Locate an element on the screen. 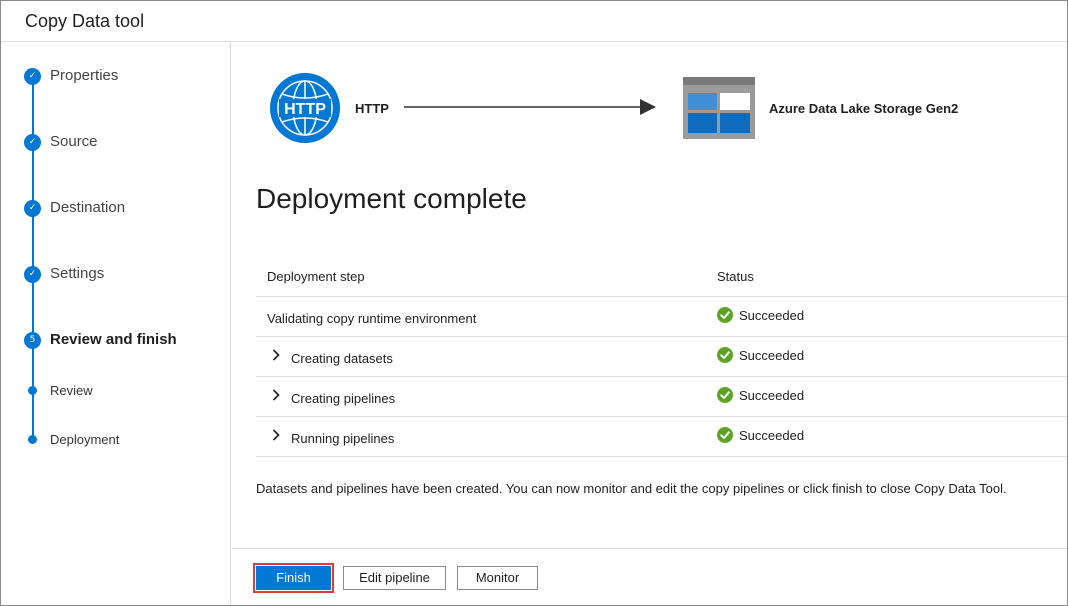 The height and width of the screenshot is (606, 1068). deployment-step-name: Running pipelines is located at coordinates (343, 438).